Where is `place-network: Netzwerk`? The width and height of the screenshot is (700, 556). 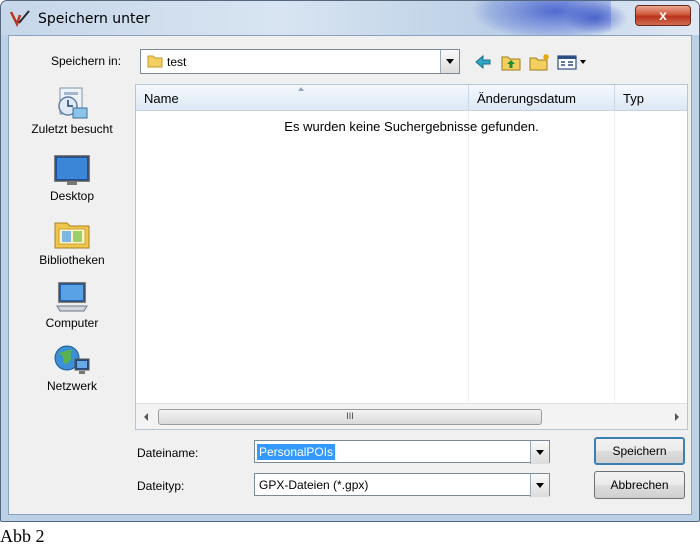 place-network: Netzwerk is located at coordinates (72, 368).